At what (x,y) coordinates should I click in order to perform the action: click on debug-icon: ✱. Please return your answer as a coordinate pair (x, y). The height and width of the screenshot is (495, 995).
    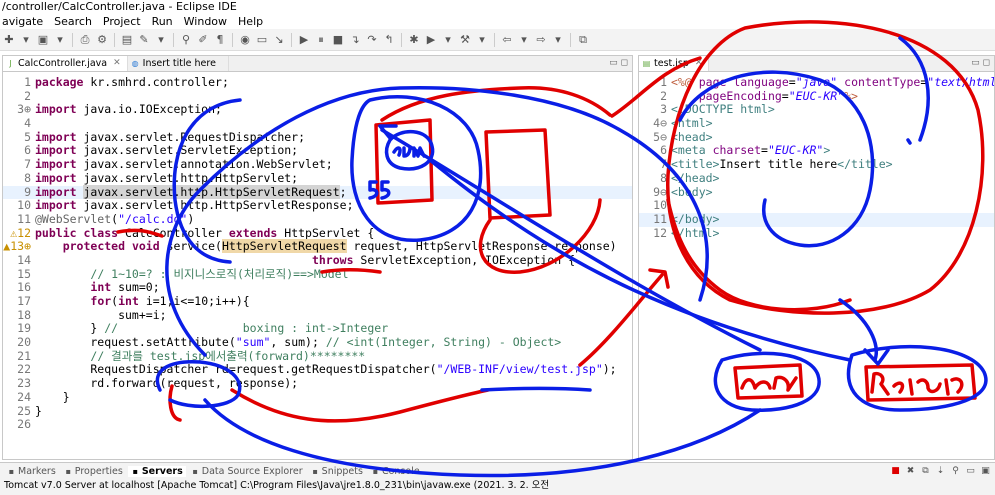
    Looking at the image, I should click on (414, 40).